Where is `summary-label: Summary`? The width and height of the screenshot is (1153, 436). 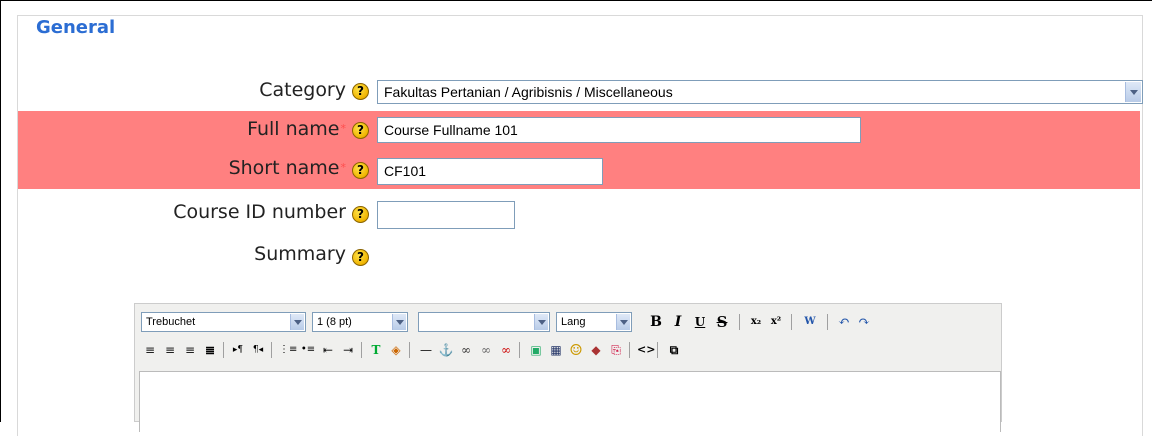 summary-label: Summary is located at coordinates (300, 254).